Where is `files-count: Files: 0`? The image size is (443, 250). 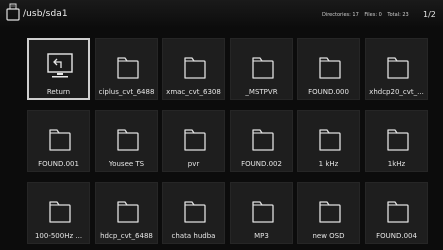
files-count: Files: 0 is located at coordinates (373, 15).